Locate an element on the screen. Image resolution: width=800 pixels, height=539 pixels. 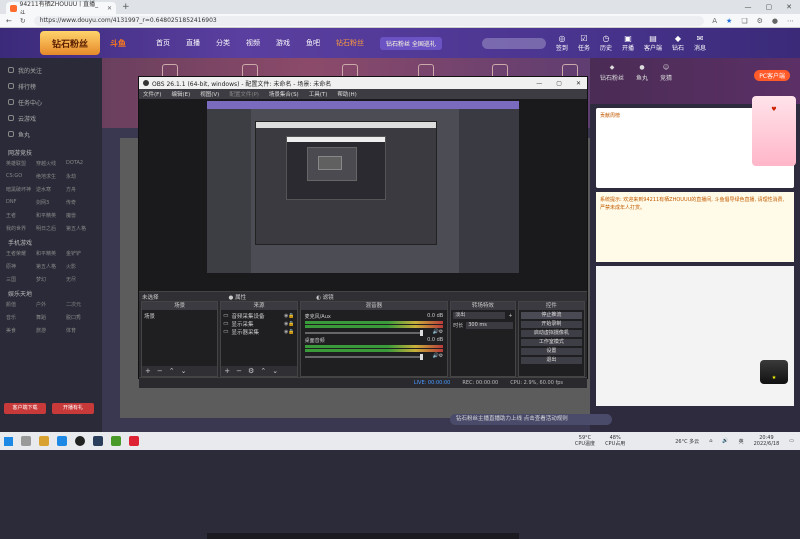
edge-icon is located at coordinates (62, 441).